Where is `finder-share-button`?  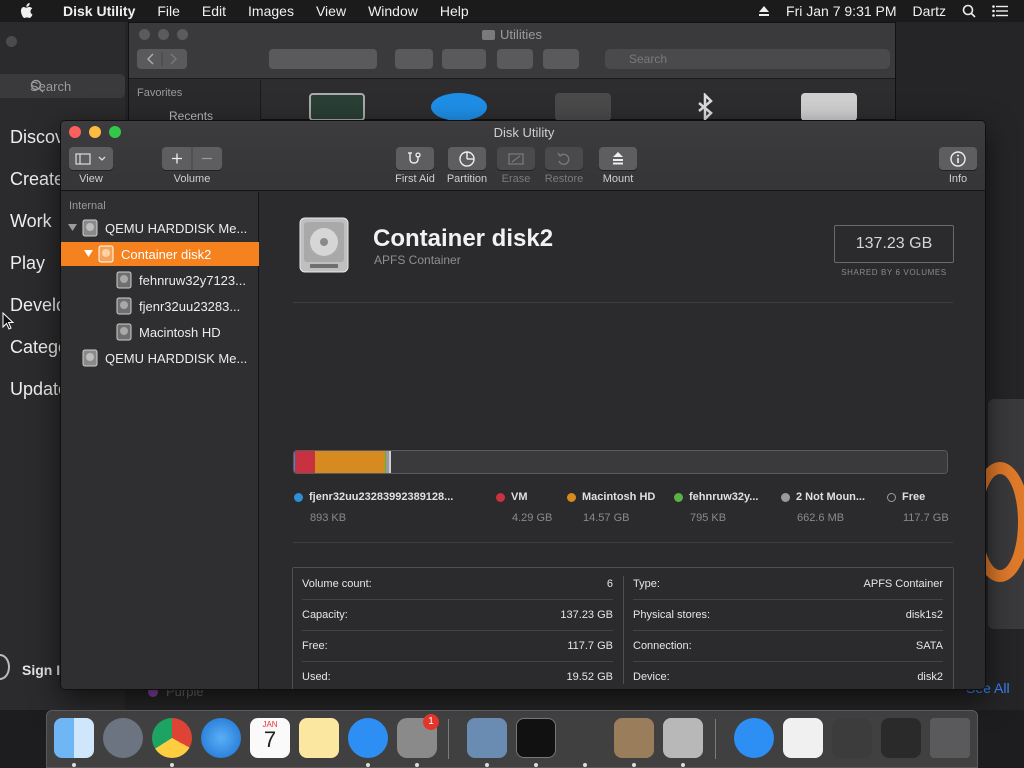 finder-share-button is located at coordinates (515, 59).